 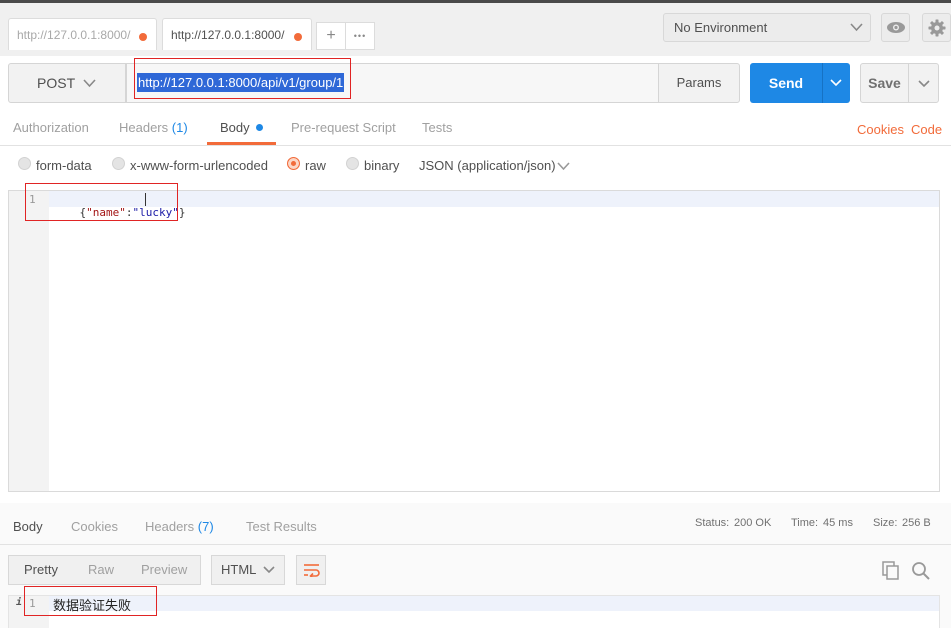 I want to click on request-tab-2: http://127.0.0.1:8000/, so click(x=237, y=34).